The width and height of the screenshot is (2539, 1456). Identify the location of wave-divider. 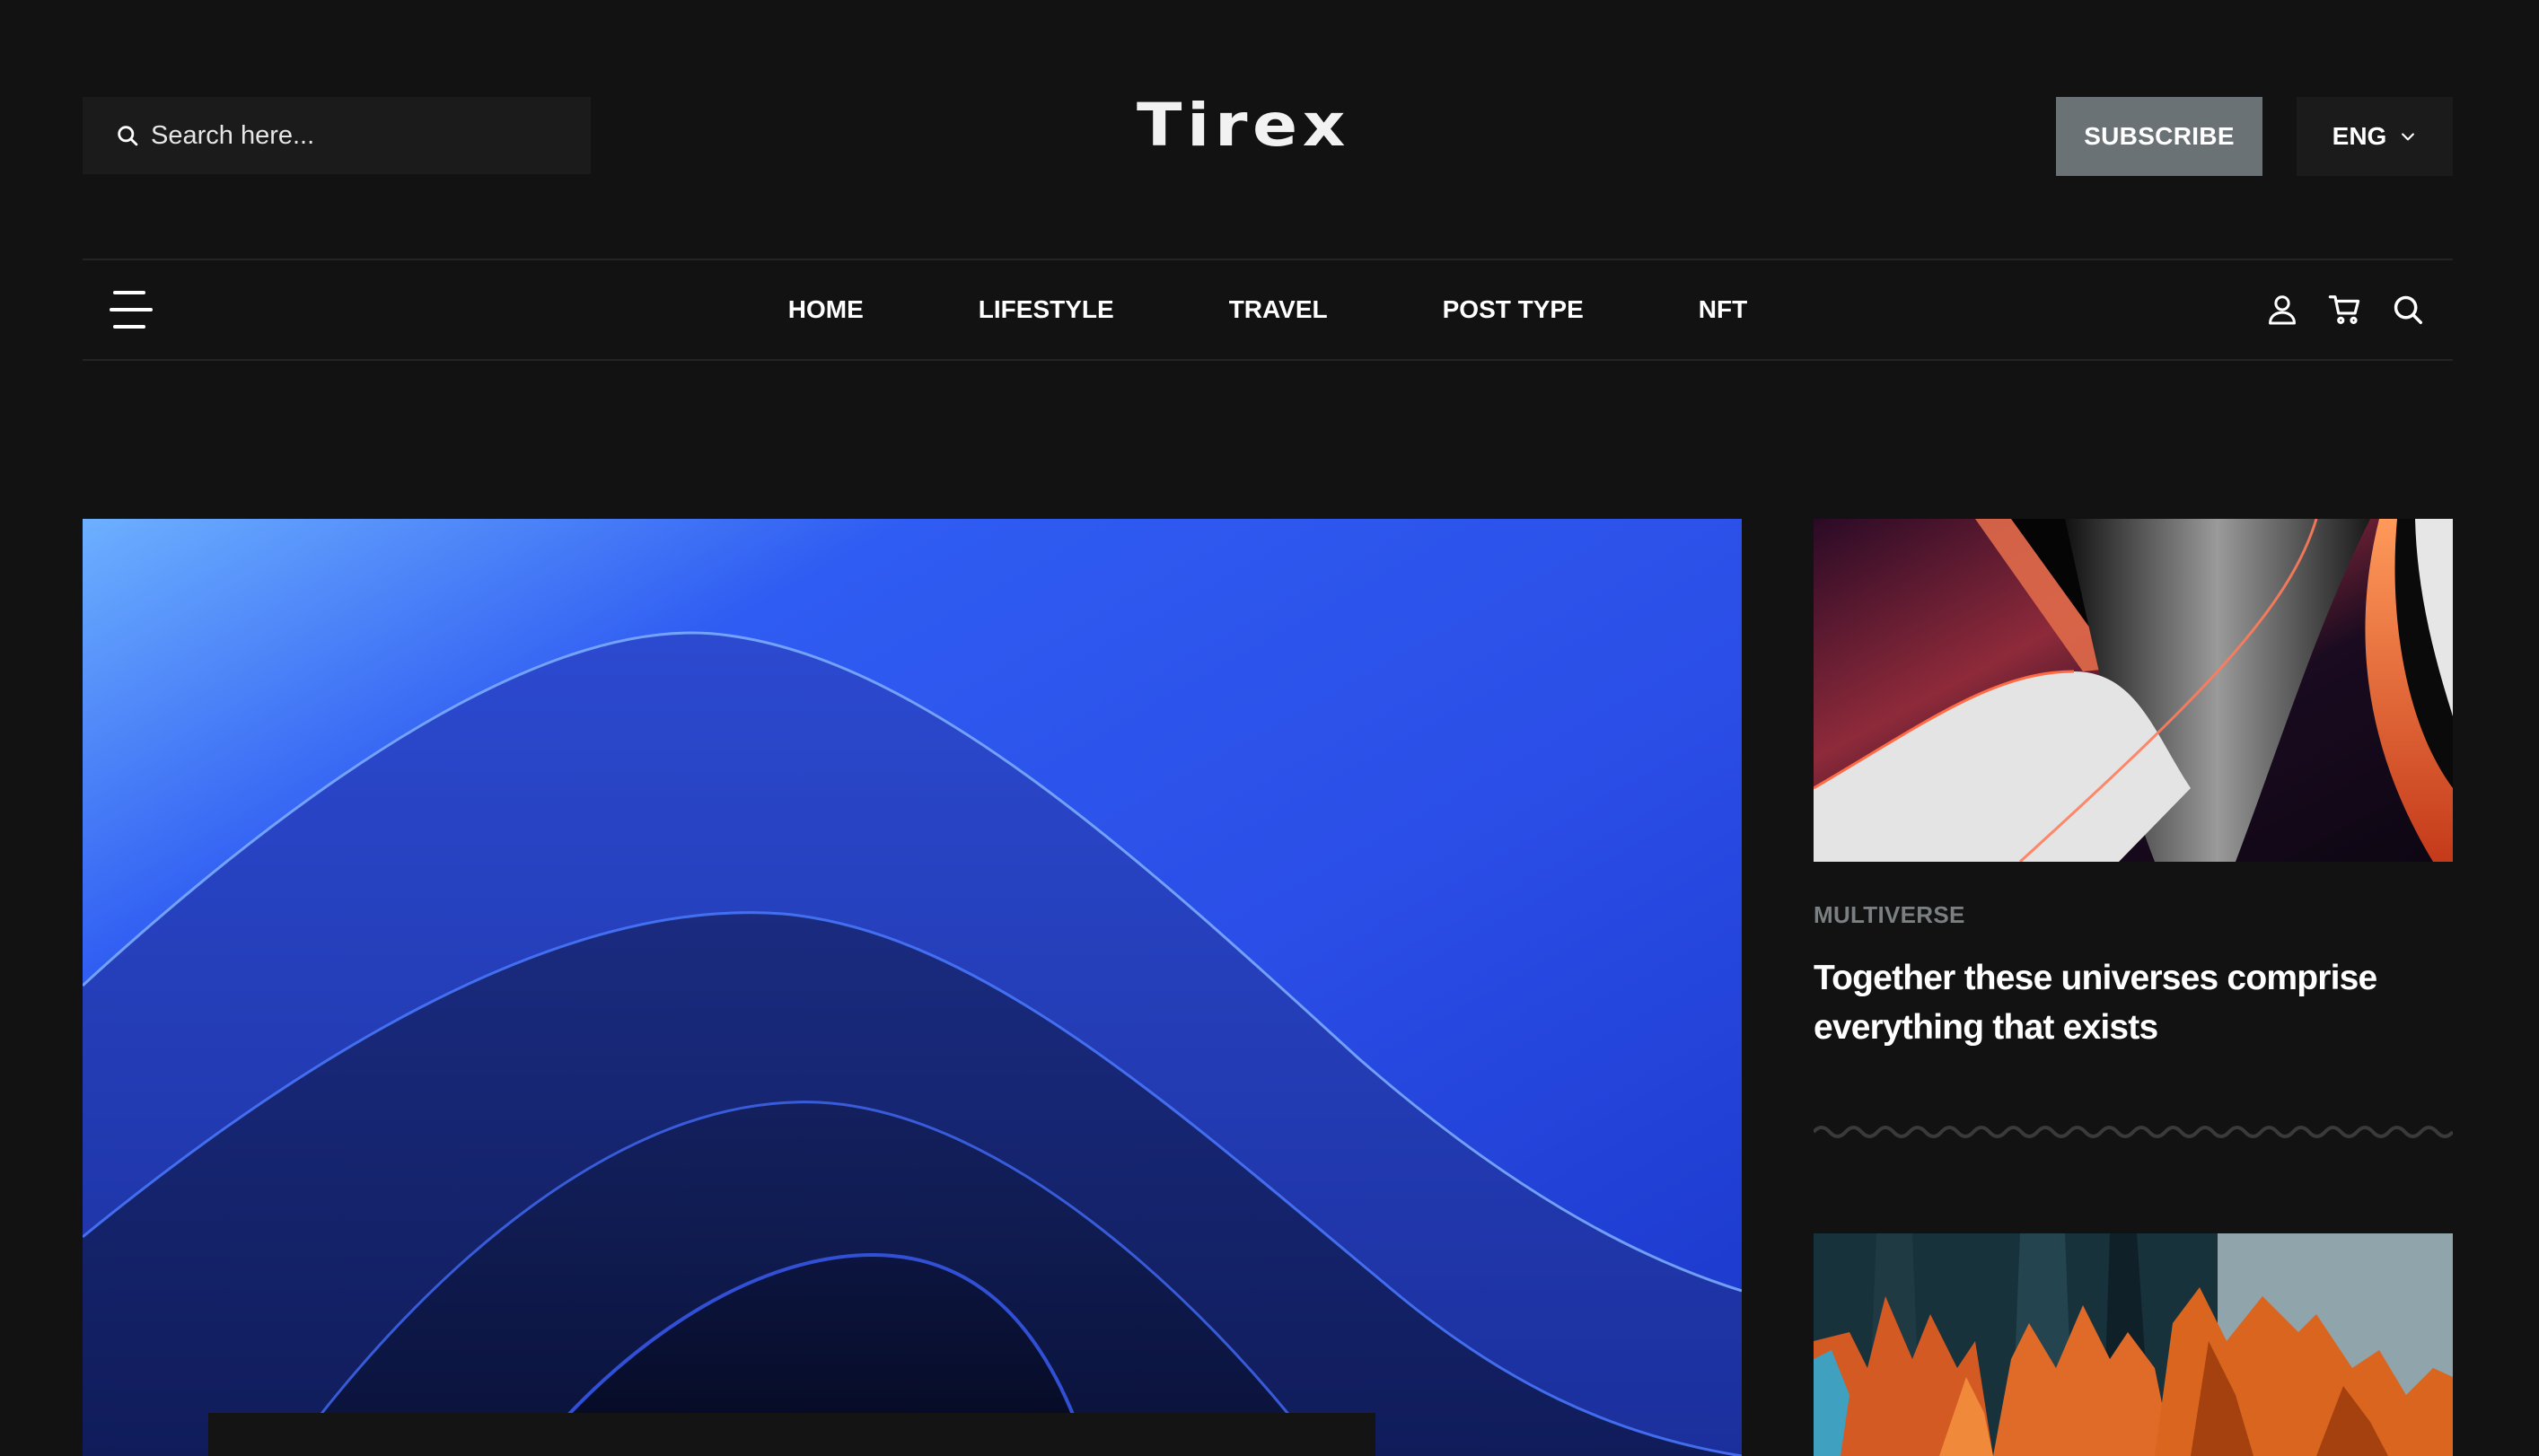
(2134, 1132).